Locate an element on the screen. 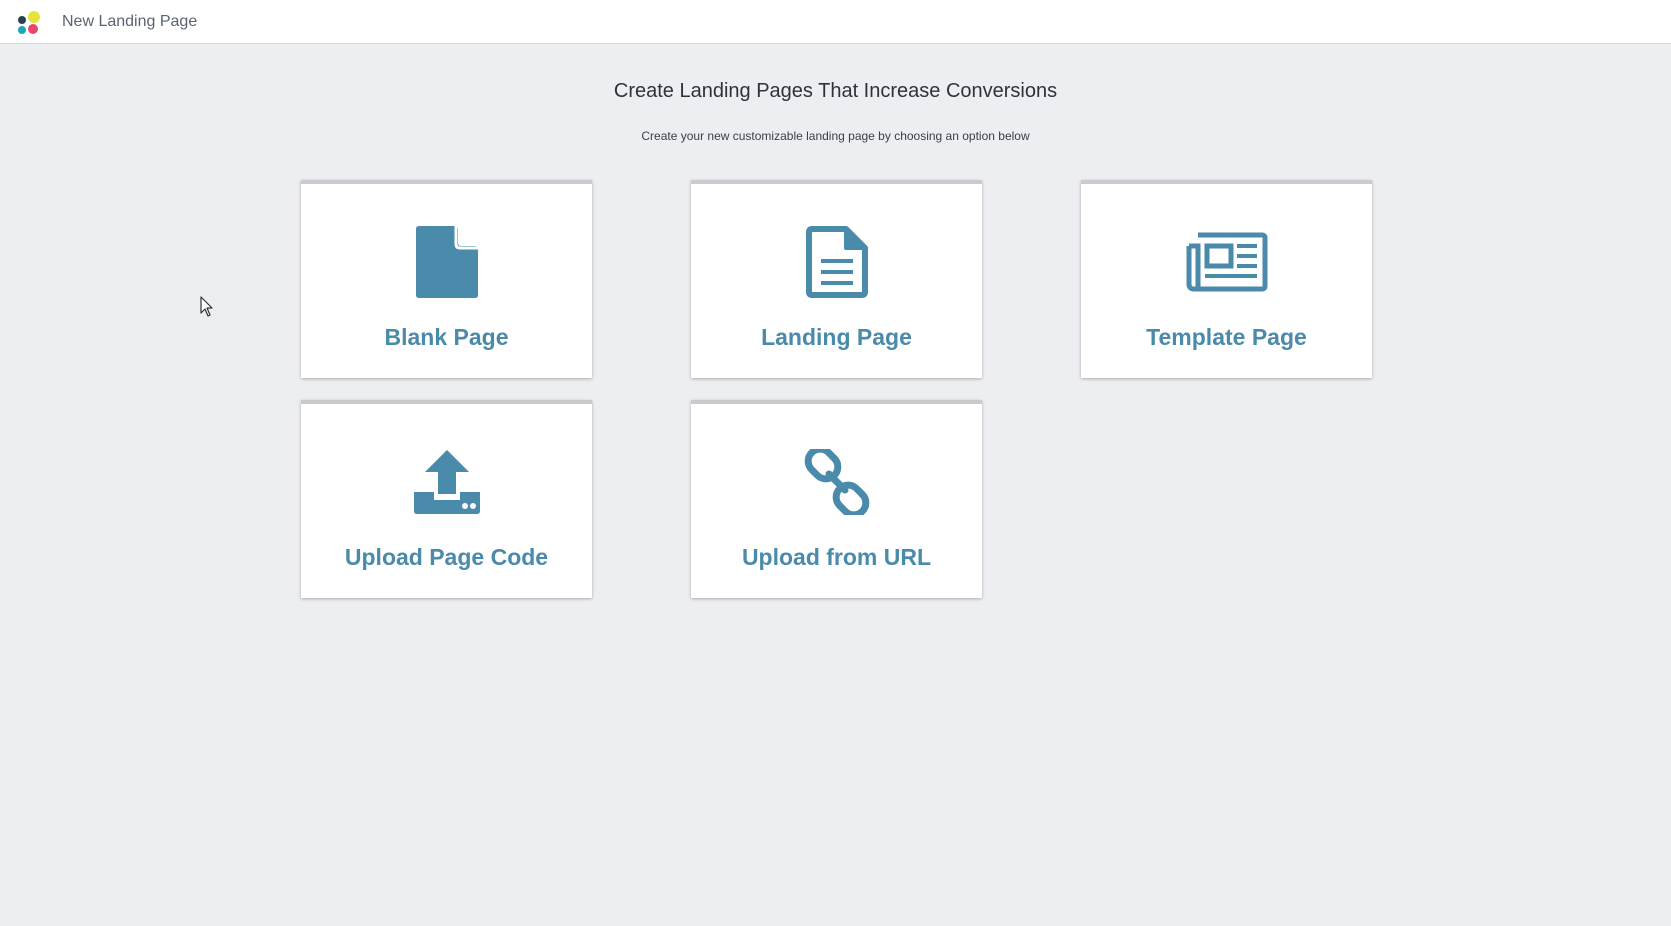  upload-from-url-card: Upload from URL is located at coordinates (836, 499).